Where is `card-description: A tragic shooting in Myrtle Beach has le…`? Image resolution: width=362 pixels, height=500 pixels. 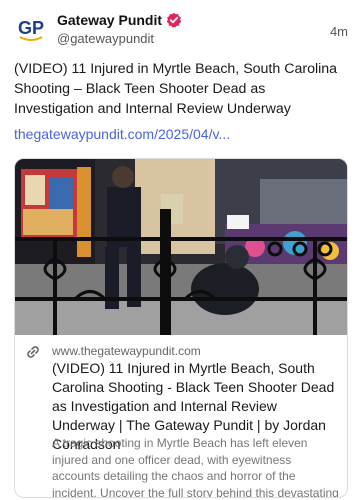
card-description: A tragic shooting in Myrtle Beach has le… is located at coordinates (195, 467).